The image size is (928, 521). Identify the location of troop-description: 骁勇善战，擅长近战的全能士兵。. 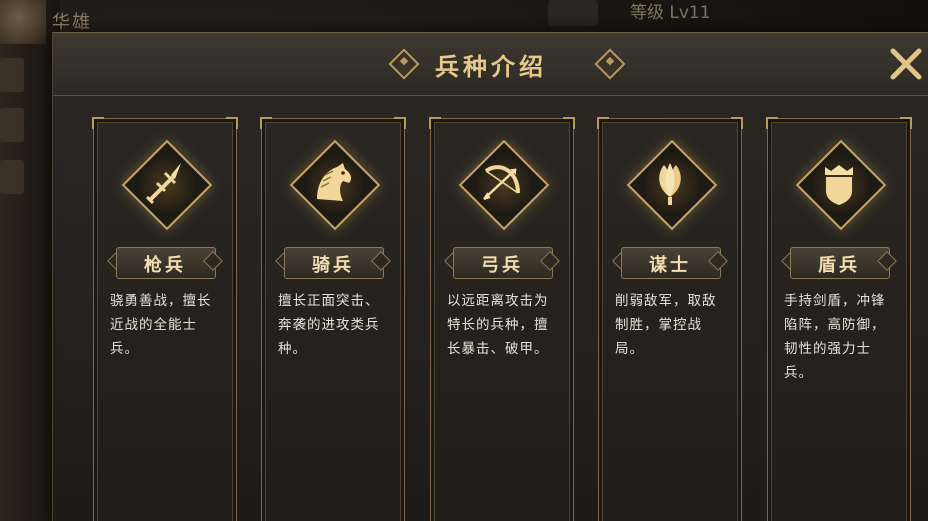
(161, 325).